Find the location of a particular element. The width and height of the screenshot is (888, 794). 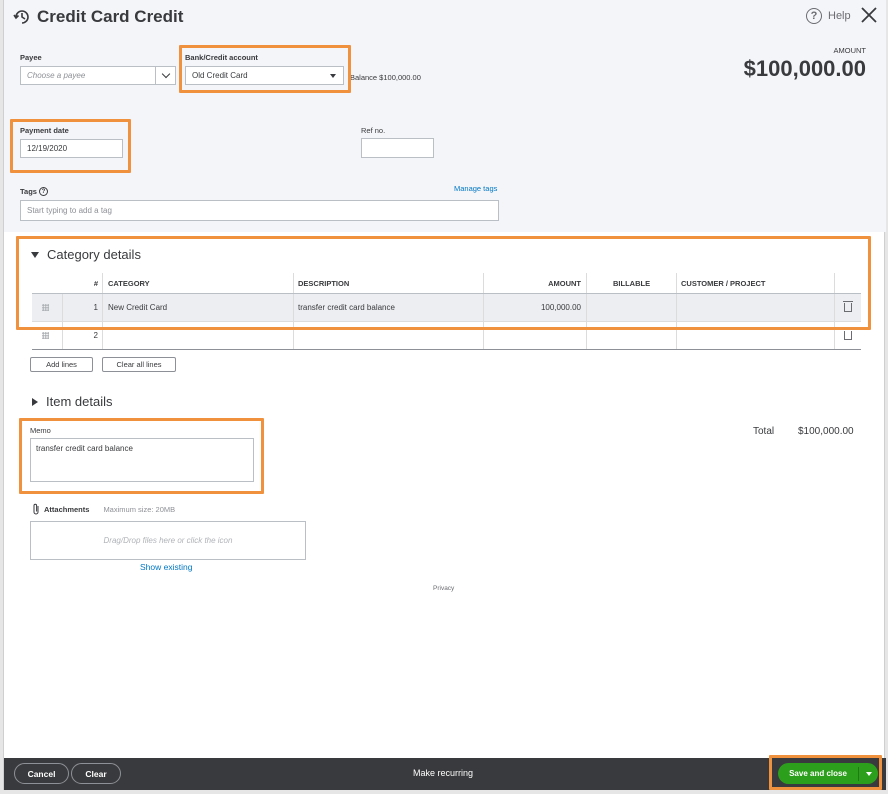

chevron-down-icon is located at coordinates (165, 74).